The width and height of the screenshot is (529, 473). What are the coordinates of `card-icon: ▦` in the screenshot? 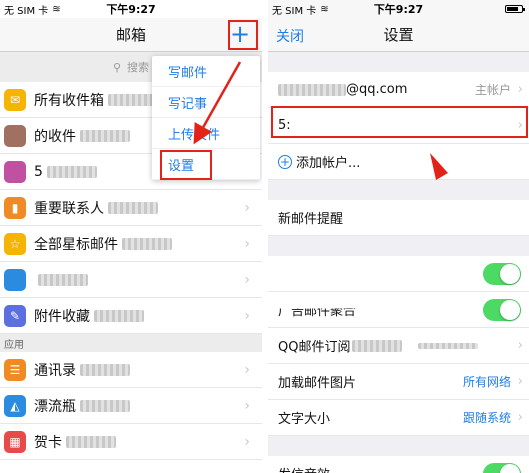 It's located at (15, 441).